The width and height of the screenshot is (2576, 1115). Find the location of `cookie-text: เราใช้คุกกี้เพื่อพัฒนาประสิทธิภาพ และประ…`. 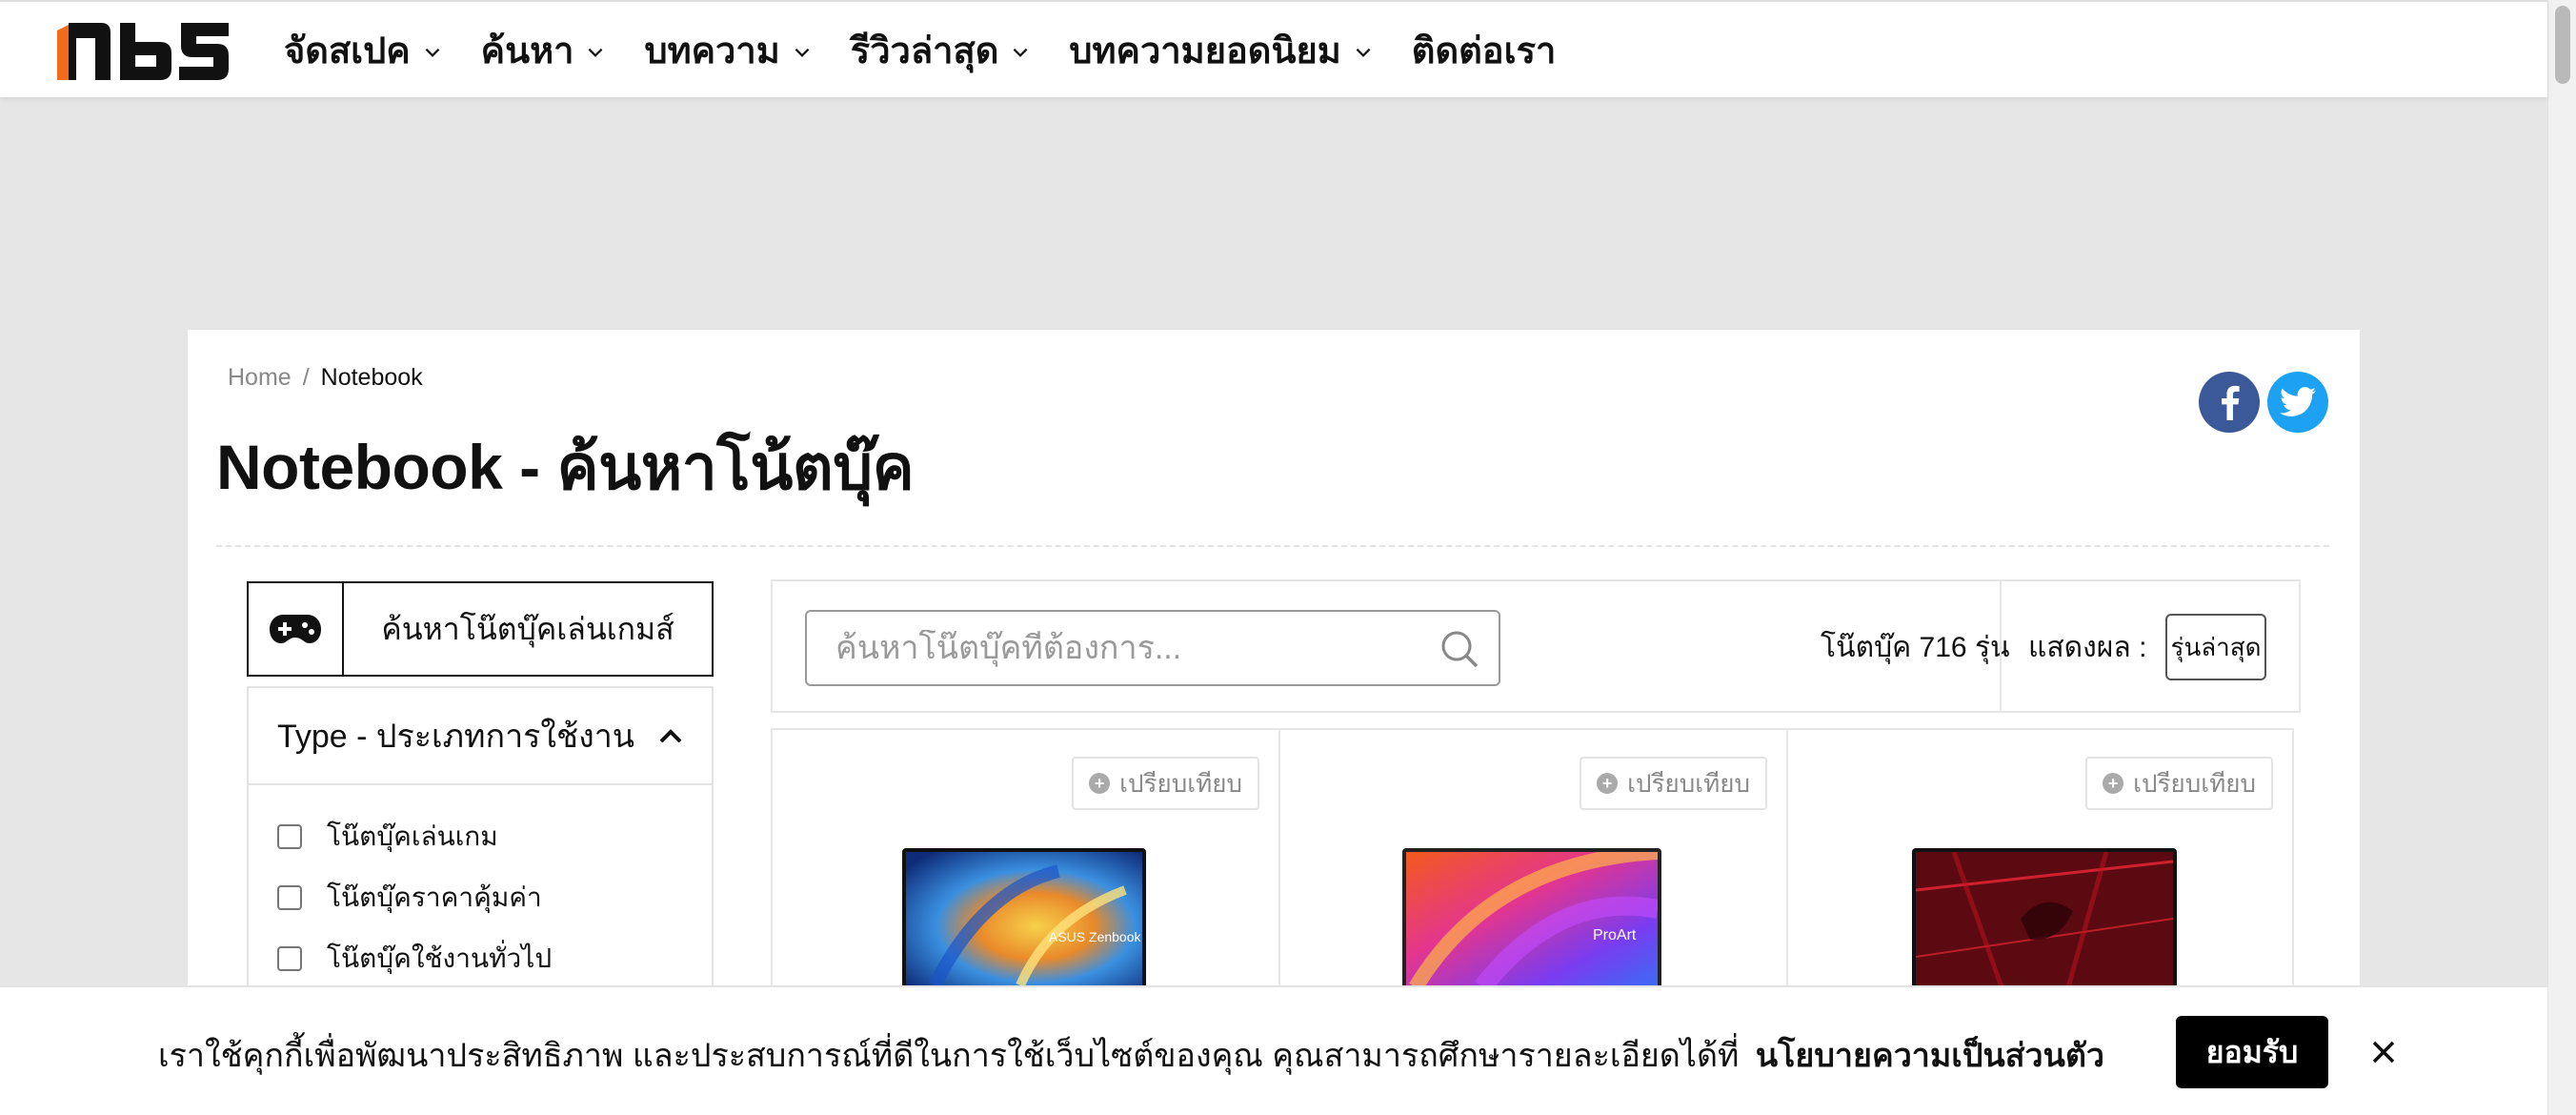

cookie-text: เราใช้คุกกี้เพื่อพัฒนาประสิทธิภาพ และประ… is located at coordinates (949, 1056).